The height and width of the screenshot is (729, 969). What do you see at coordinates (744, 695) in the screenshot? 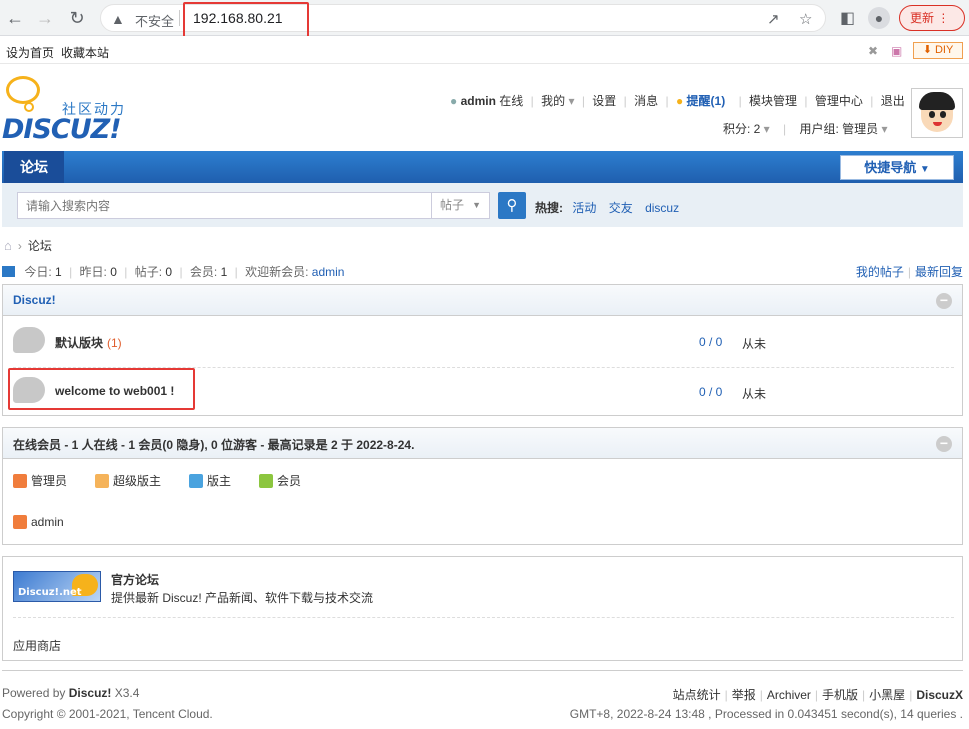
I see `footer-link: 举报` at bounding box center [744, 695].